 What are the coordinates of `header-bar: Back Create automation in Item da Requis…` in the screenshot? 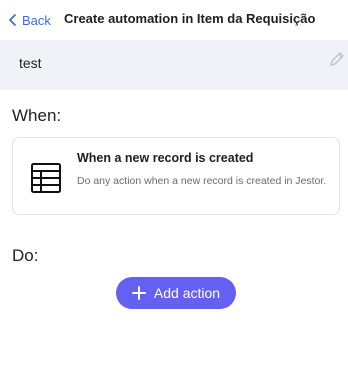 It's located at (174, 20).